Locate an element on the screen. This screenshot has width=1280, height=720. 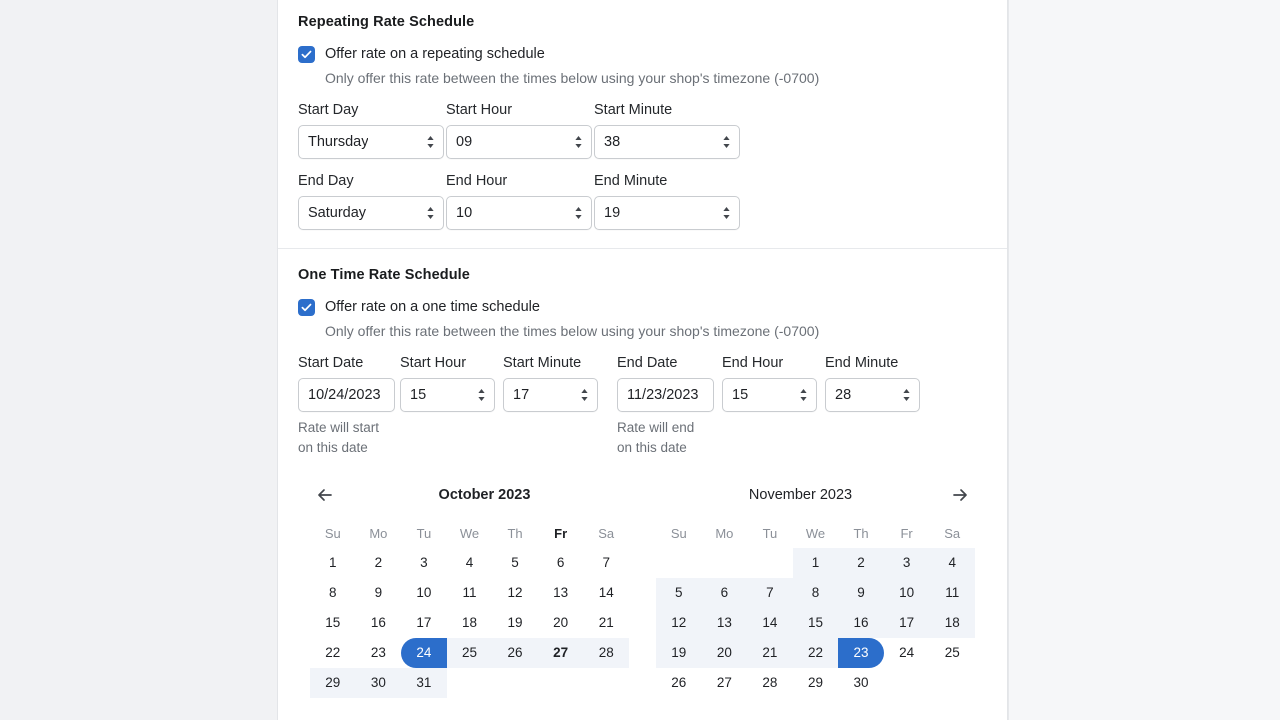
start-minute-select: 38 is located at coordinates (667, 142).